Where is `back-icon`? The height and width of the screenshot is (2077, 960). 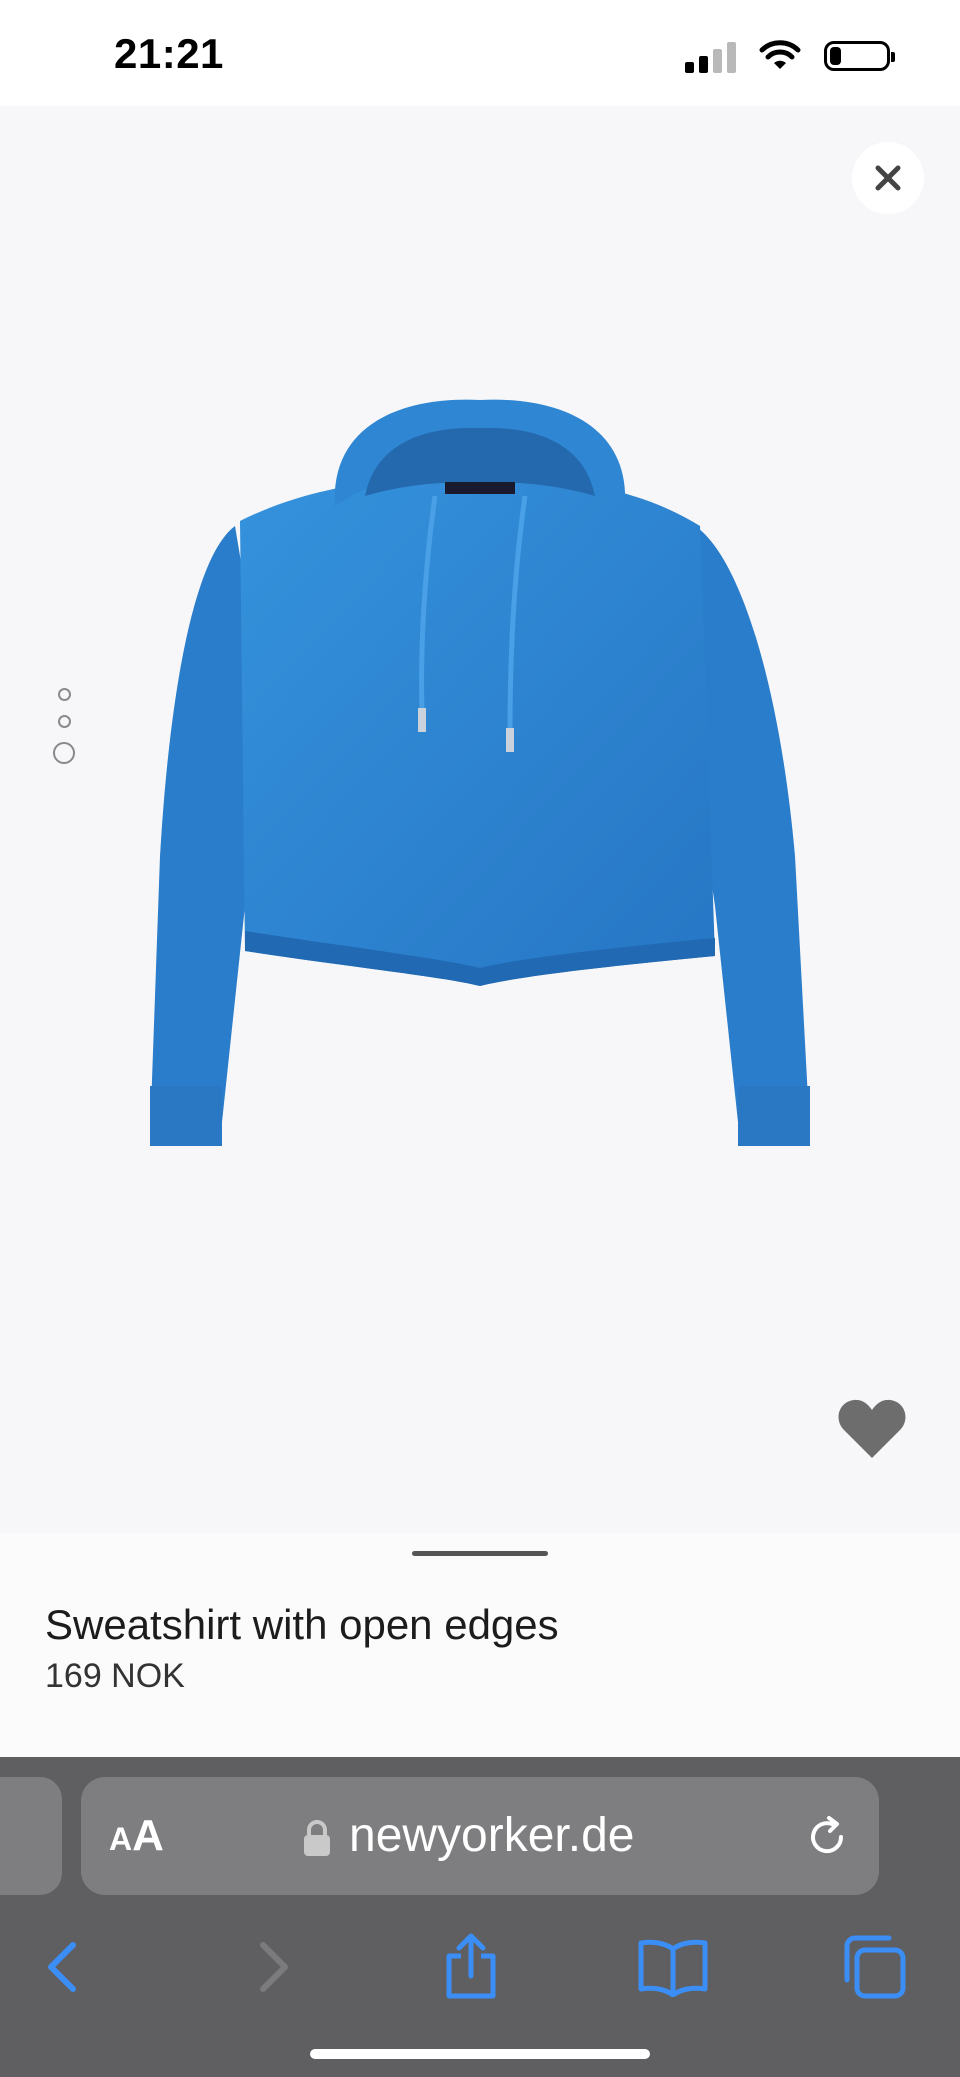 back-icon is located at coordinates (62, 1967).